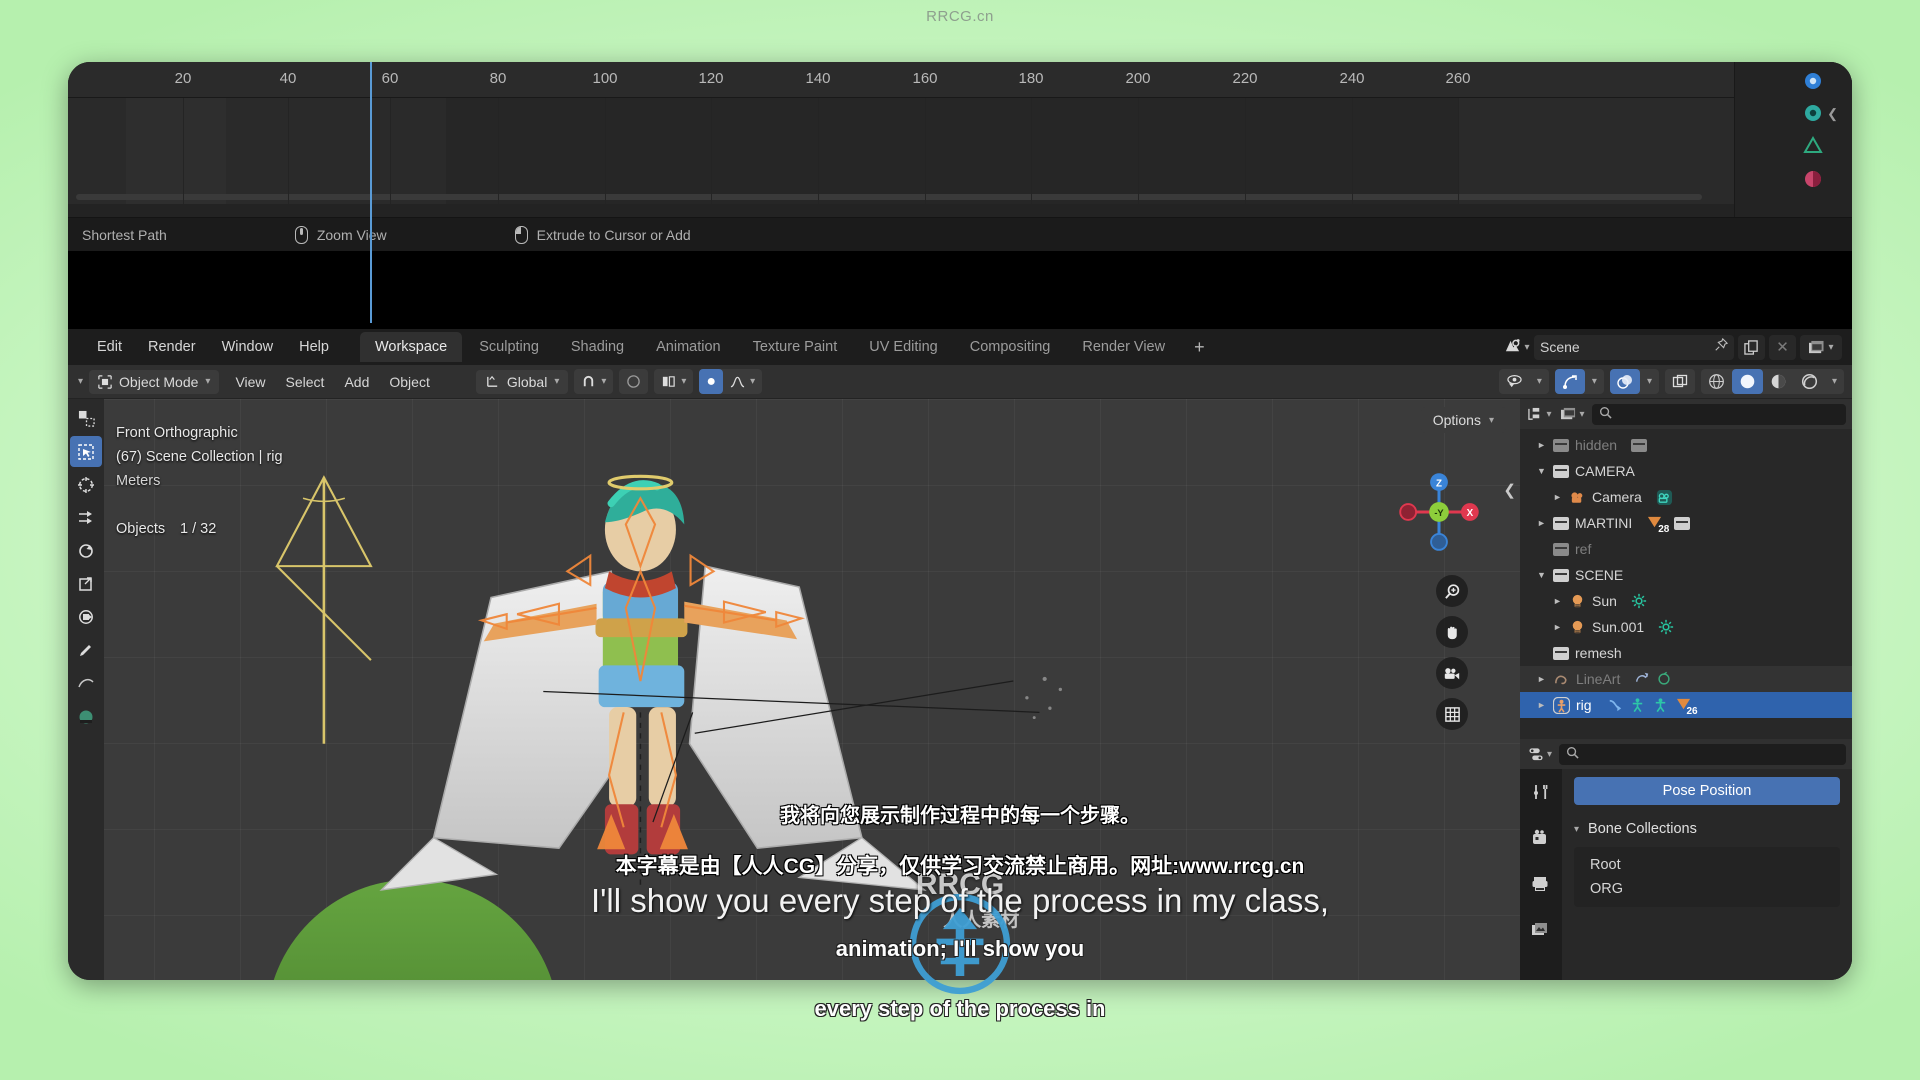 Image resolution: width=1920 pixels, height=1080 pixels. I want to click on outliner-search-input, so click(1719, 414).